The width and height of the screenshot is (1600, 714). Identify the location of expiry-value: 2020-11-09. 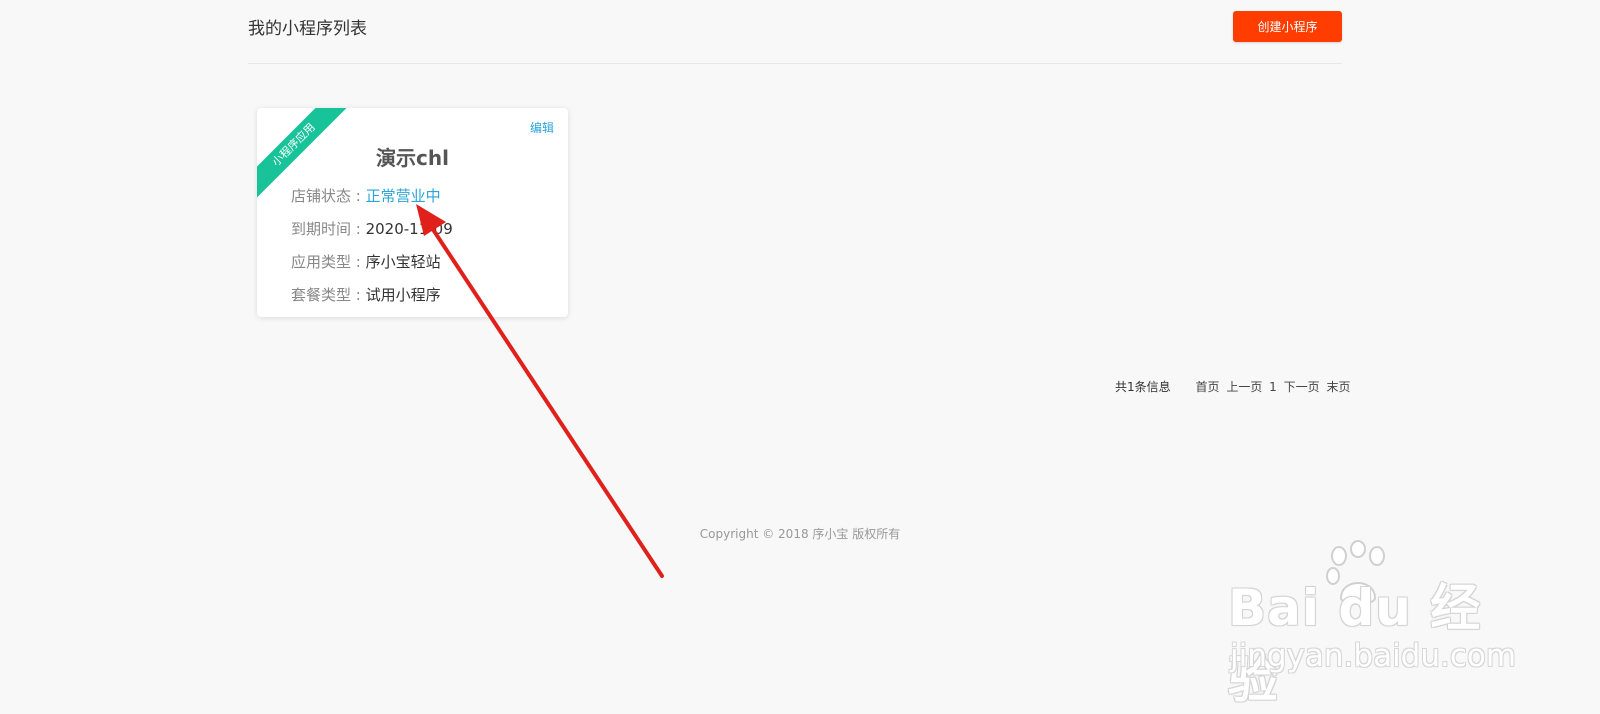
(409, 229).